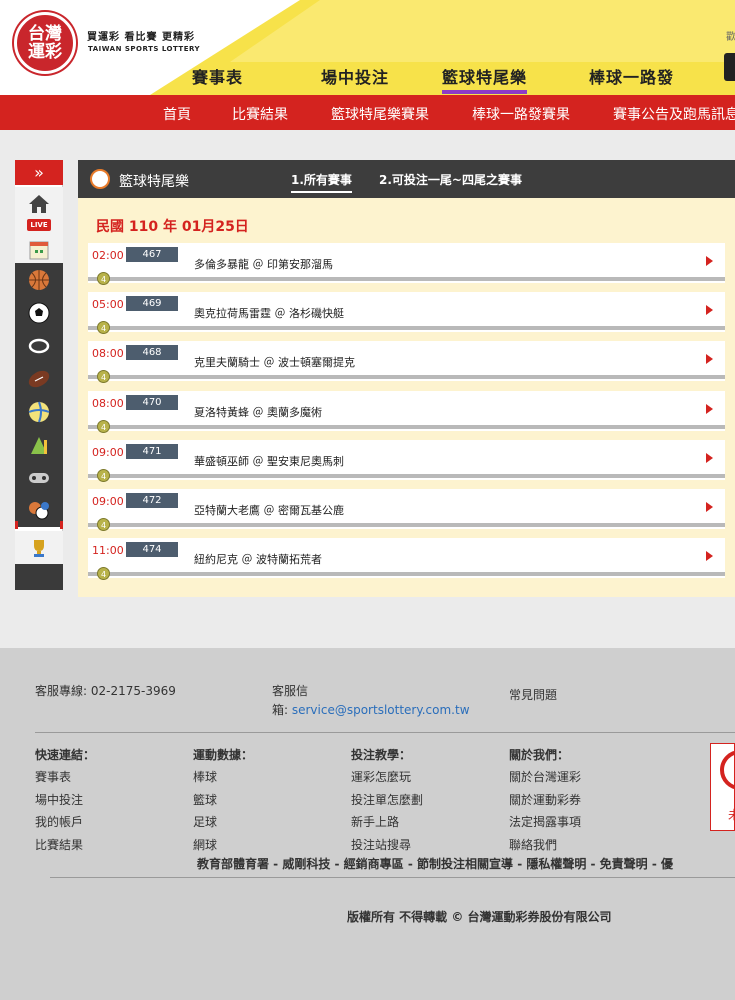 The image size is (735, 1000). I want to click on tab-all-games: 1.所有賽事, so click(321, 182).